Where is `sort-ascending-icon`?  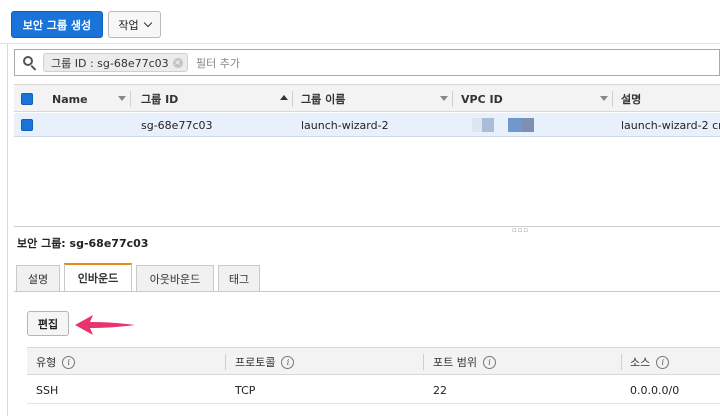 sort-ascending-icon is located at coordinates (284, 97).